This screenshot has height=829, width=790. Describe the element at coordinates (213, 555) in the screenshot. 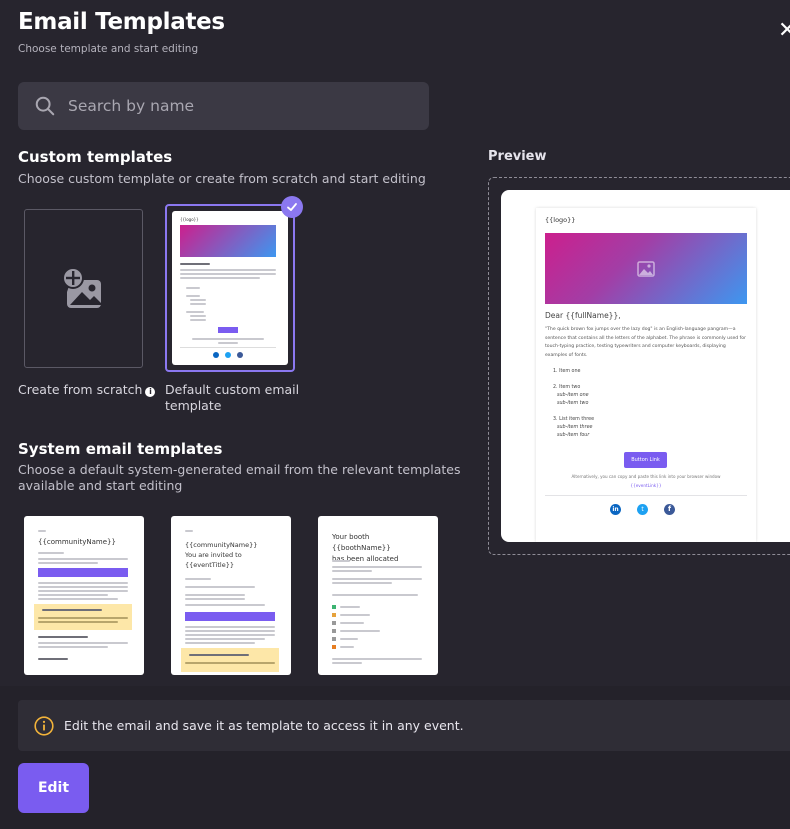

I see `system-card-heading-line: You are invited to` at that location.